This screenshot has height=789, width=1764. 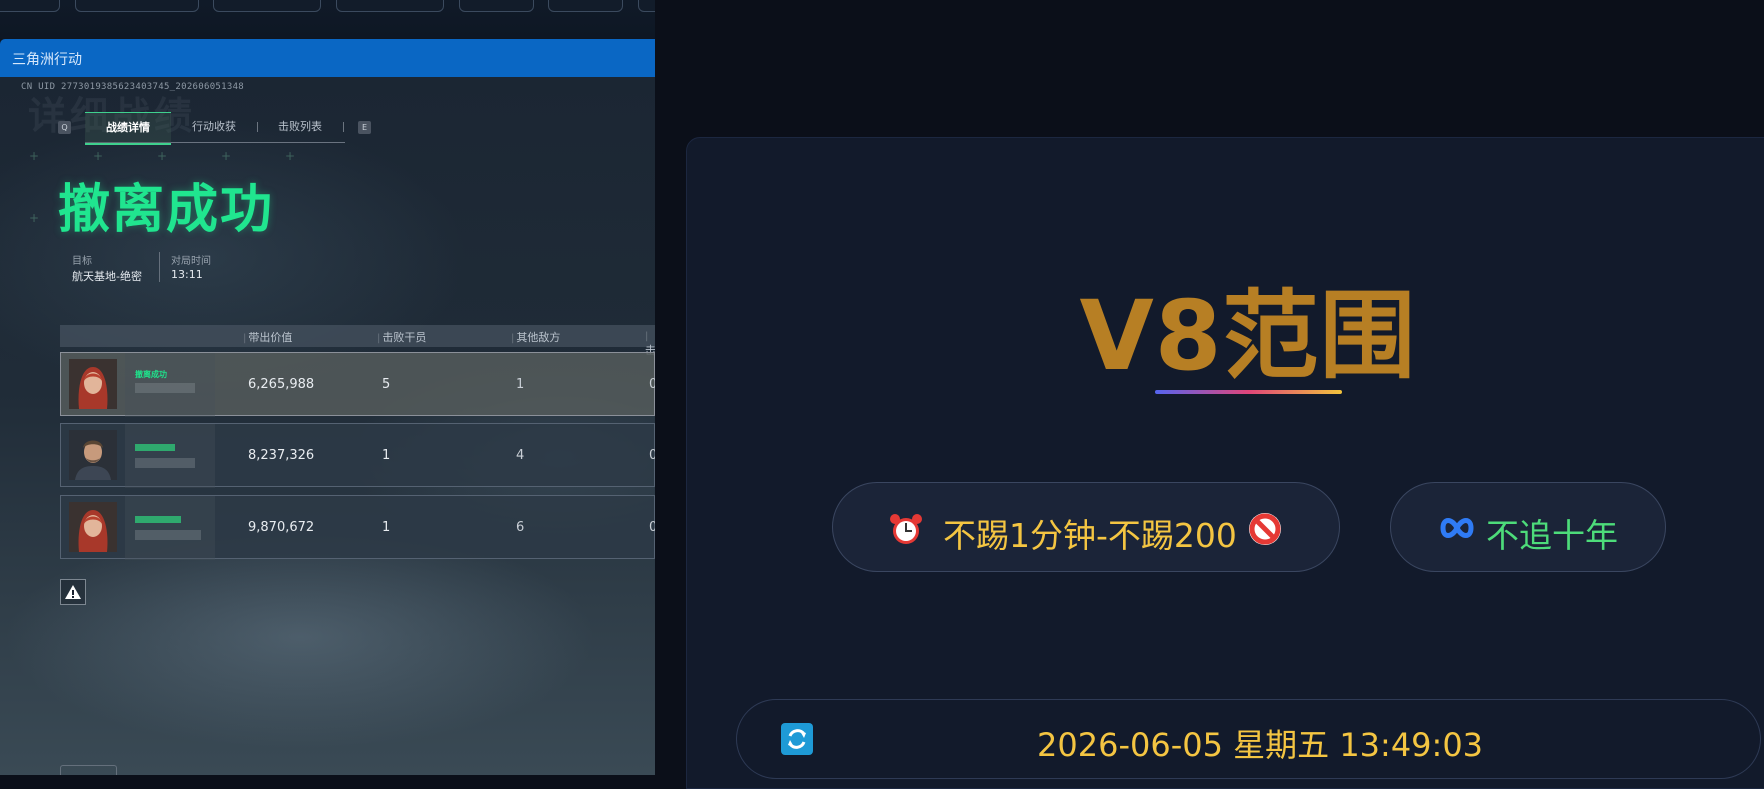 What do you see at coordinates (357, 384) in the screenshot?
I see `table-row: 撤离成功 6,265,988 5 1 0` at bounding box center [357, 384].